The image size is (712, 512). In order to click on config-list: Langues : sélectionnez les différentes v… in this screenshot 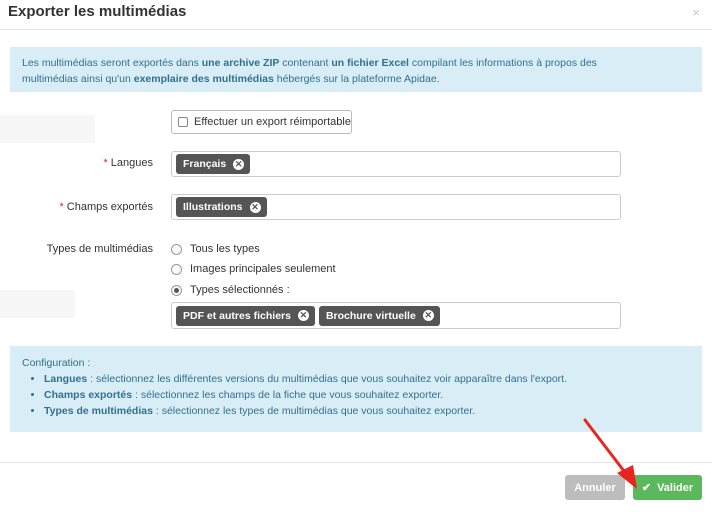, I will do `click(367, 395)`.